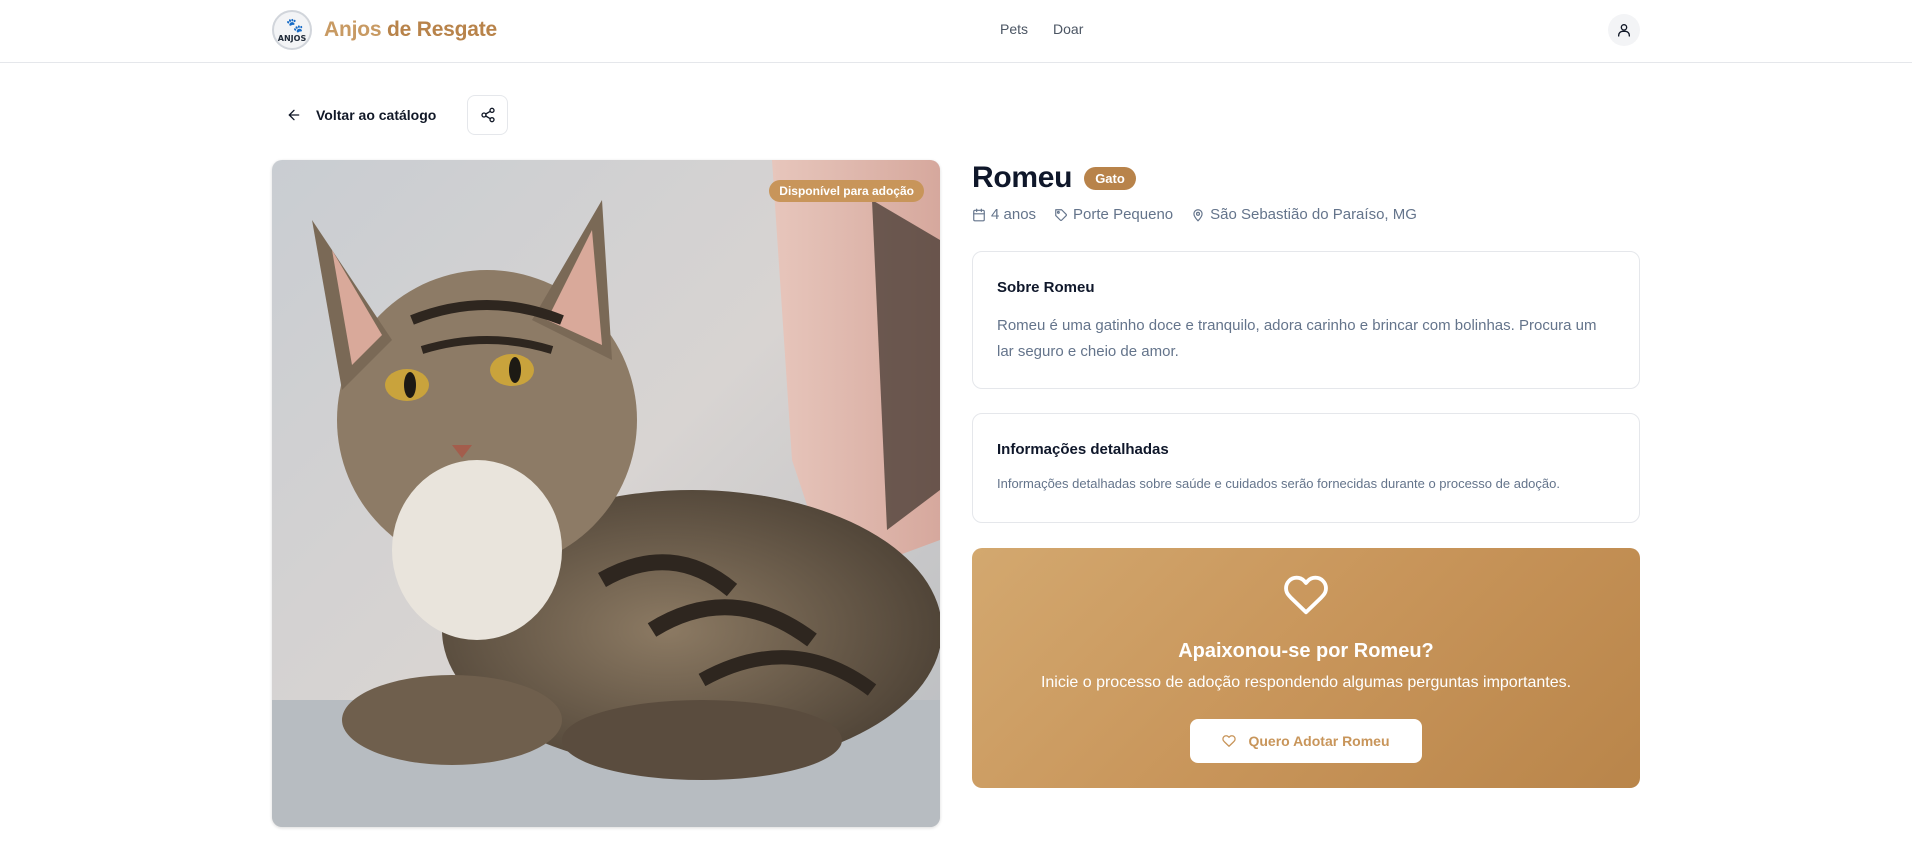 This screenshot has height=862, width=1912. What do you see at coordinates (1198, 214) in the screenshot?
I see `map-pin-icon` at bounding box center [1198, 214].